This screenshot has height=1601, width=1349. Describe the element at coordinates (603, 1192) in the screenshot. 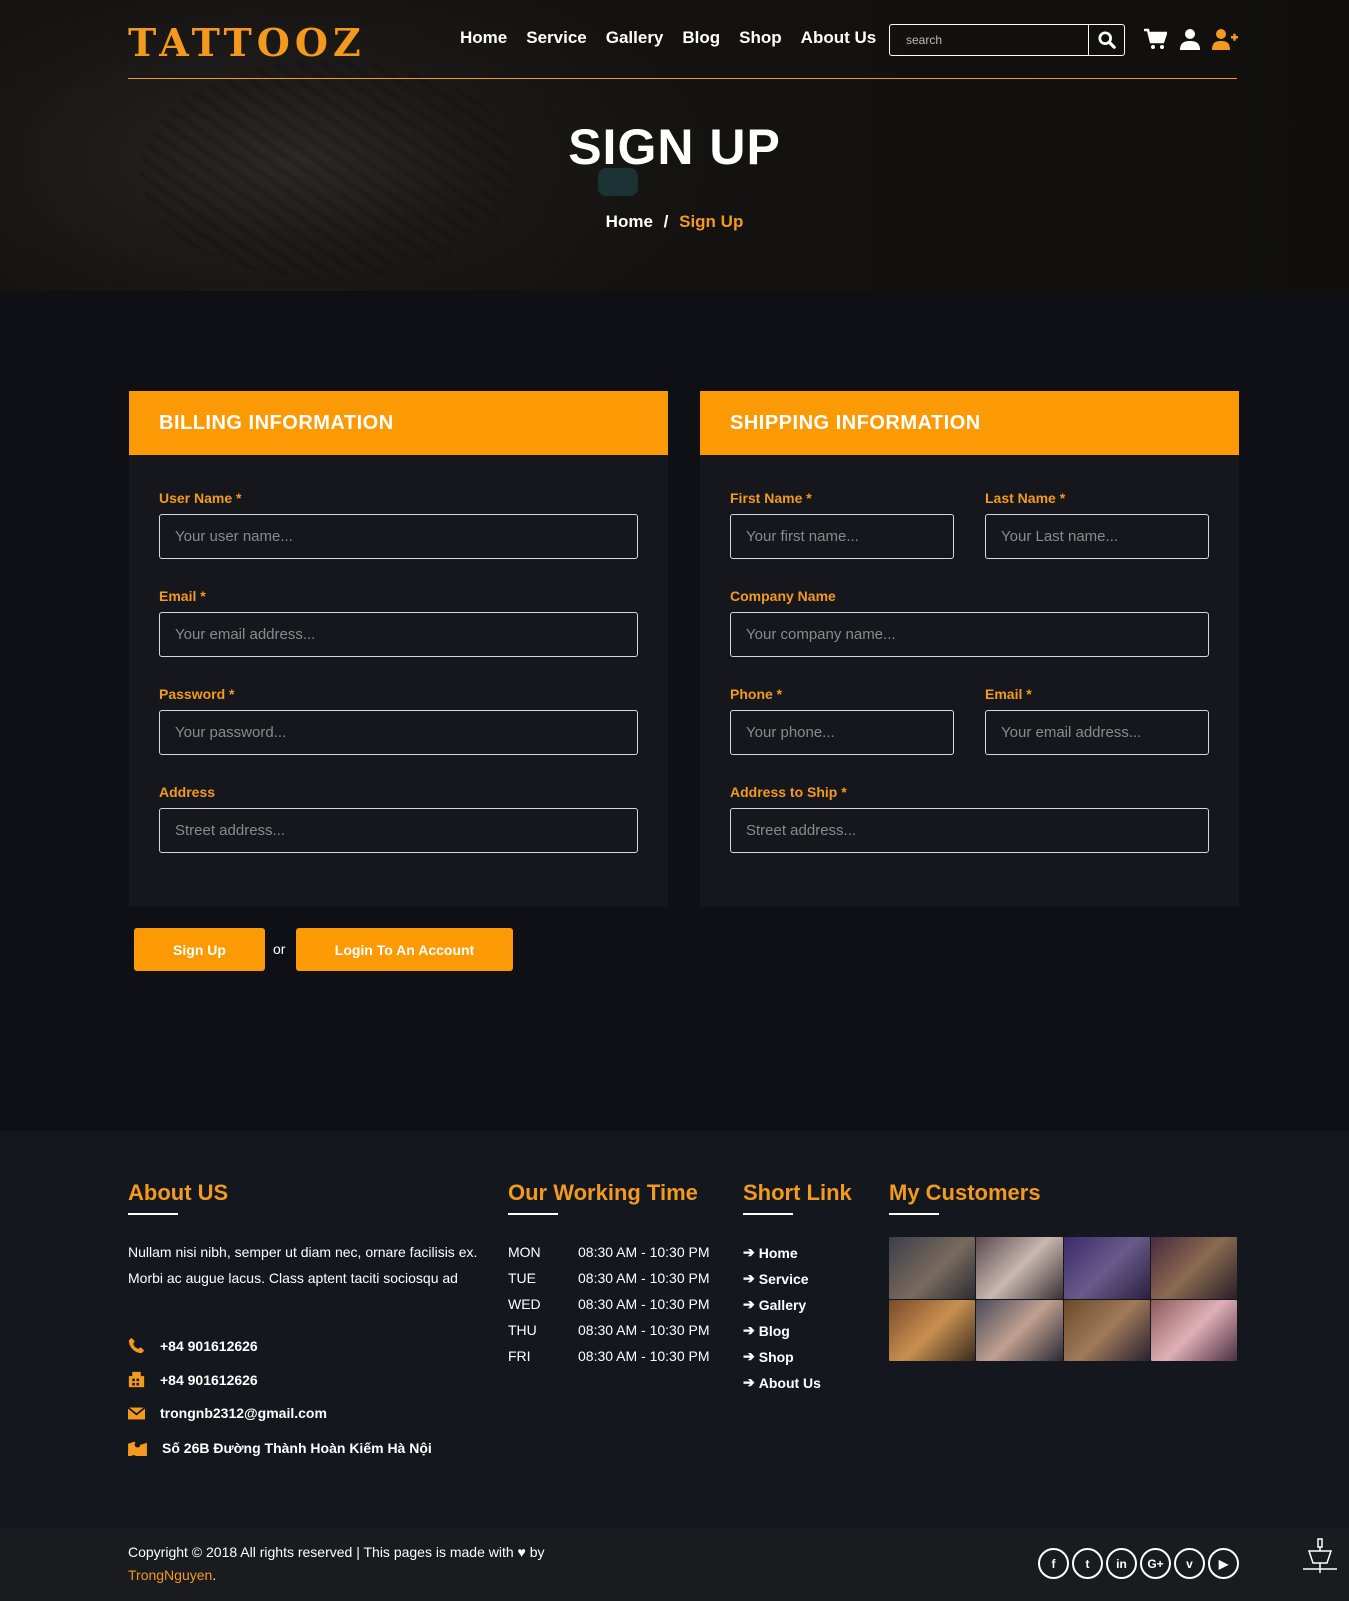

I see `working-time-title: Our Working Time` at that location.